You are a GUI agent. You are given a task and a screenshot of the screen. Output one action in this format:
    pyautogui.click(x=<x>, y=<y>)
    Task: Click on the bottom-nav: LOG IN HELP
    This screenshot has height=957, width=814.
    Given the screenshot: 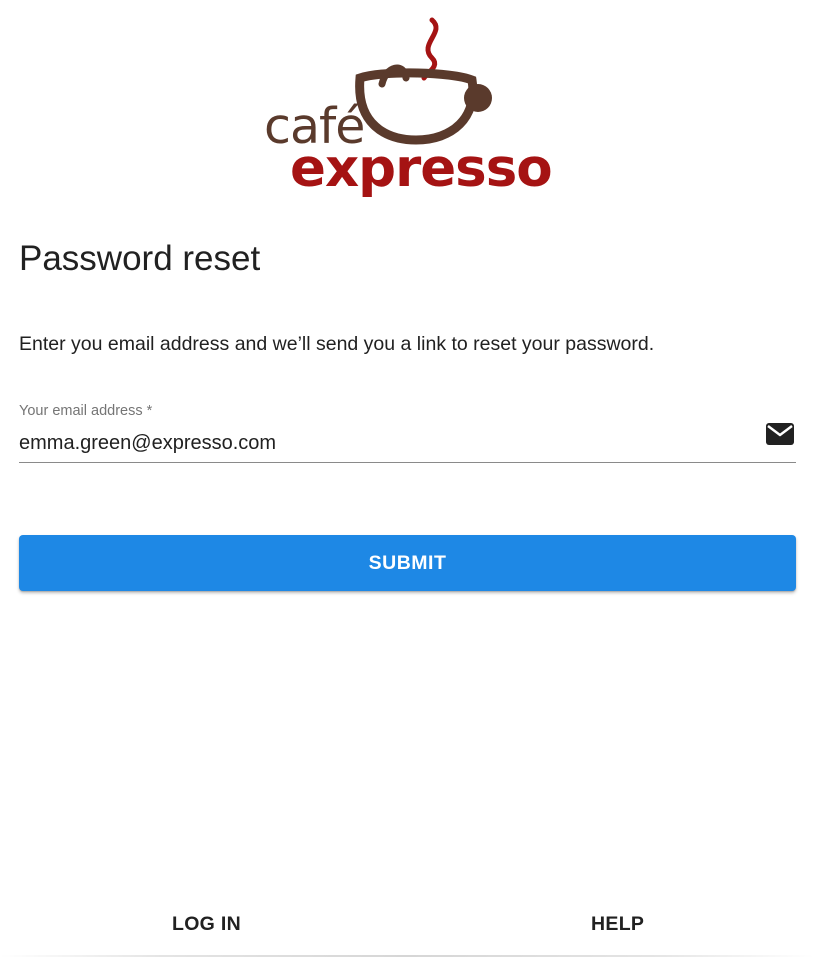 What is the action you would take?
    pyautogui.click(x=407, y=931)
    